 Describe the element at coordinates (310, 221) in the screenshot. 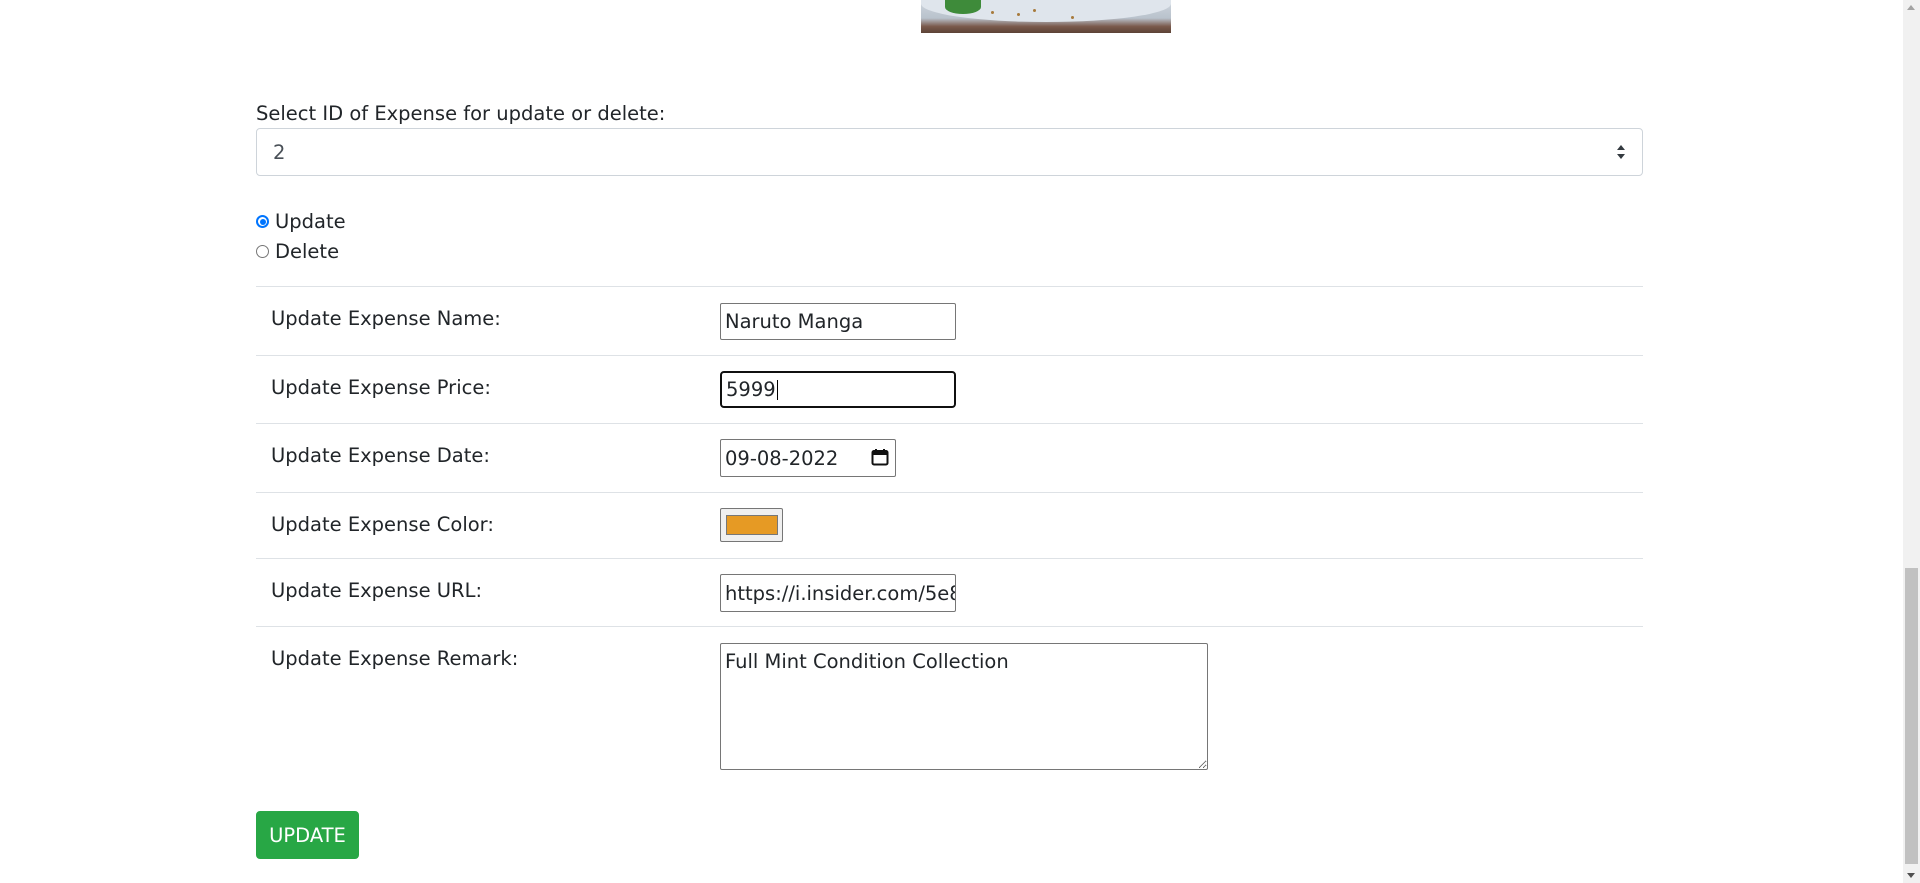

I see `update-radio-label: Update` at that location.